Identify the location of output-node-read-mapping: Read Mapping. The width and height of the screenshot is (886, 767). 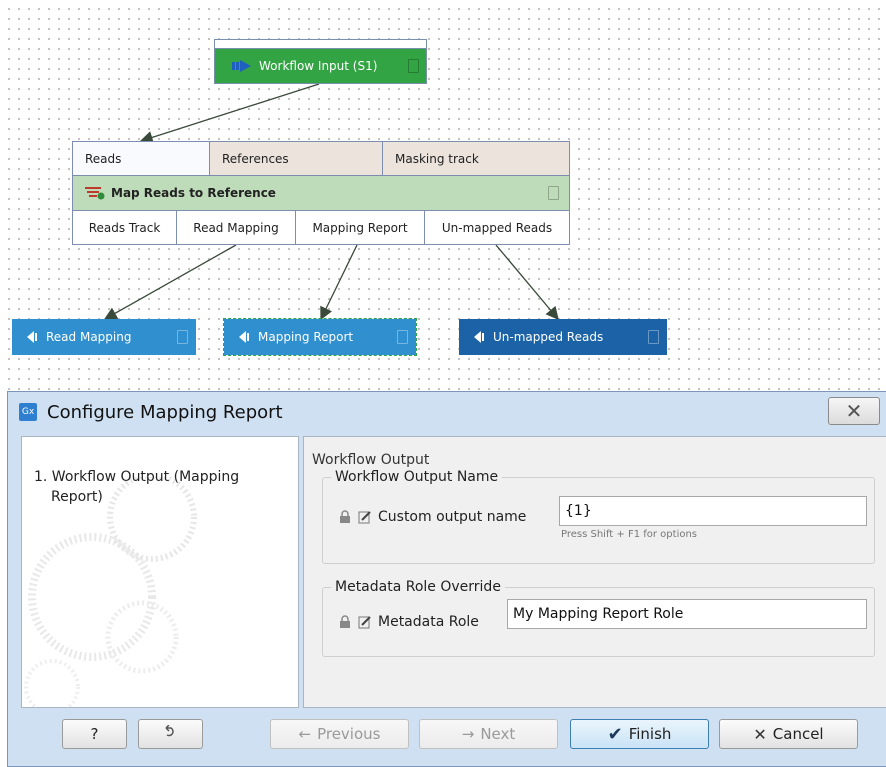
(104, 337).